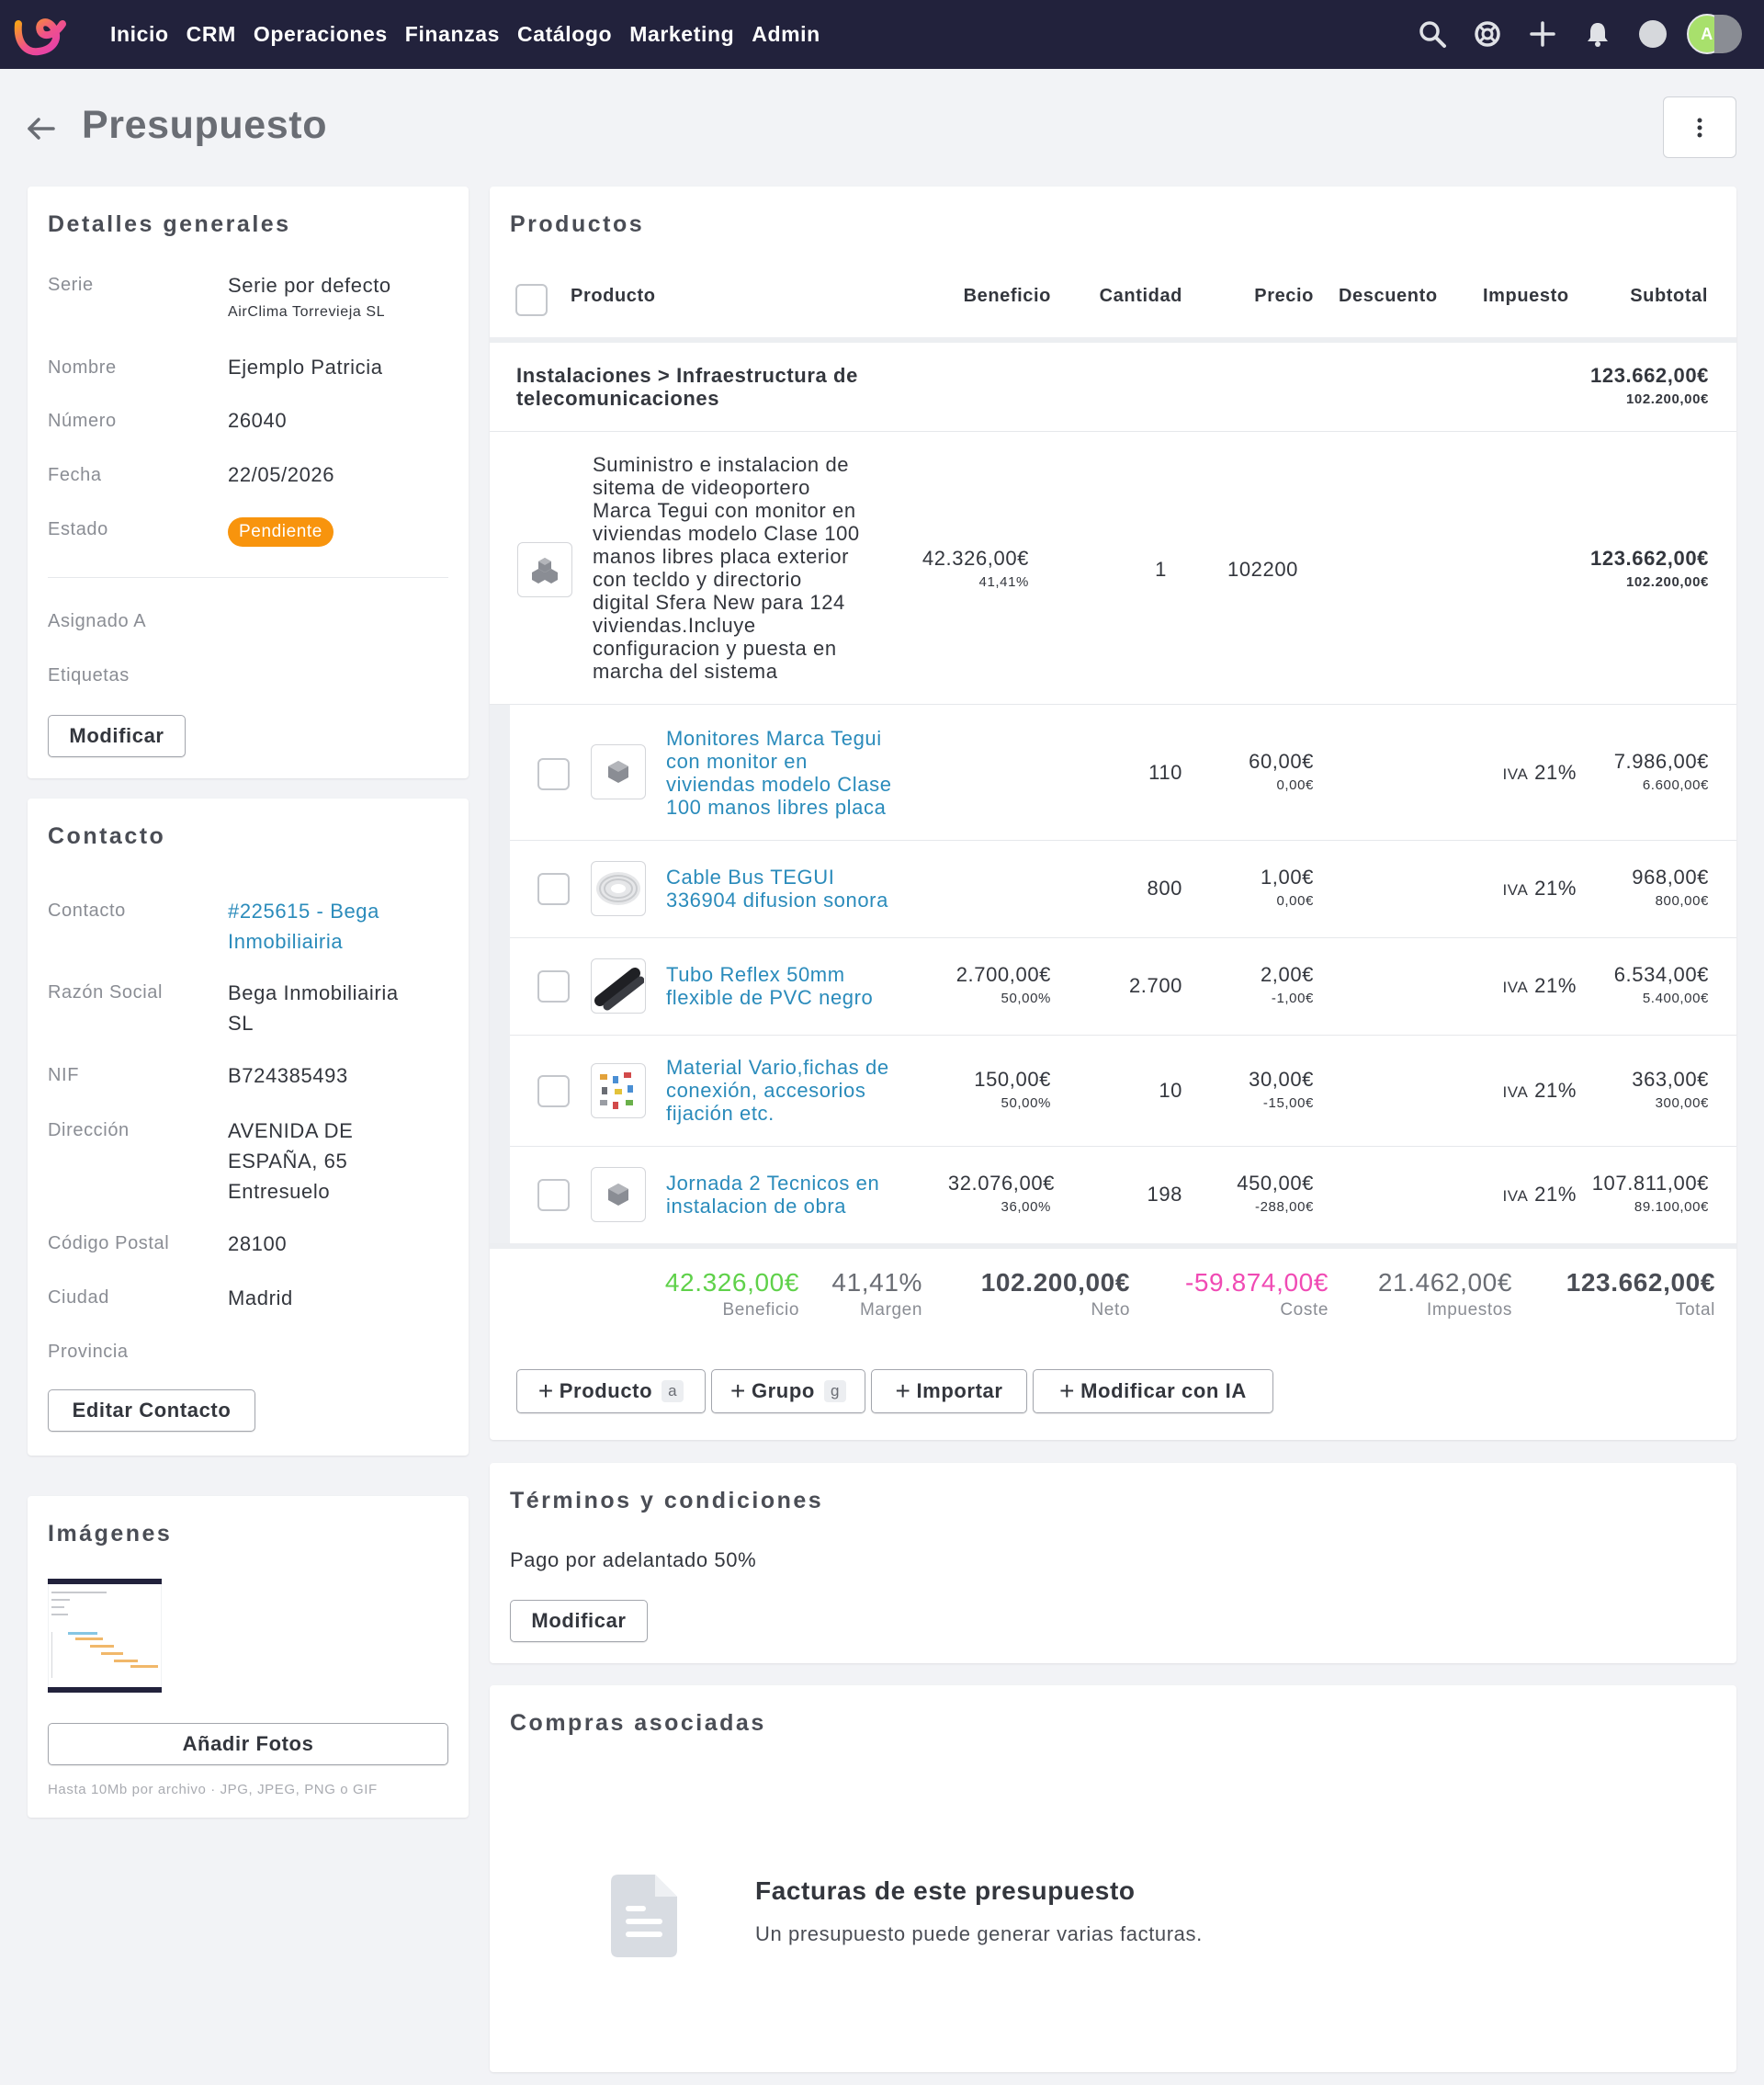 The image size is (1764, 2085). I want to click on row-net: 800,00€, so click(1682, 901).